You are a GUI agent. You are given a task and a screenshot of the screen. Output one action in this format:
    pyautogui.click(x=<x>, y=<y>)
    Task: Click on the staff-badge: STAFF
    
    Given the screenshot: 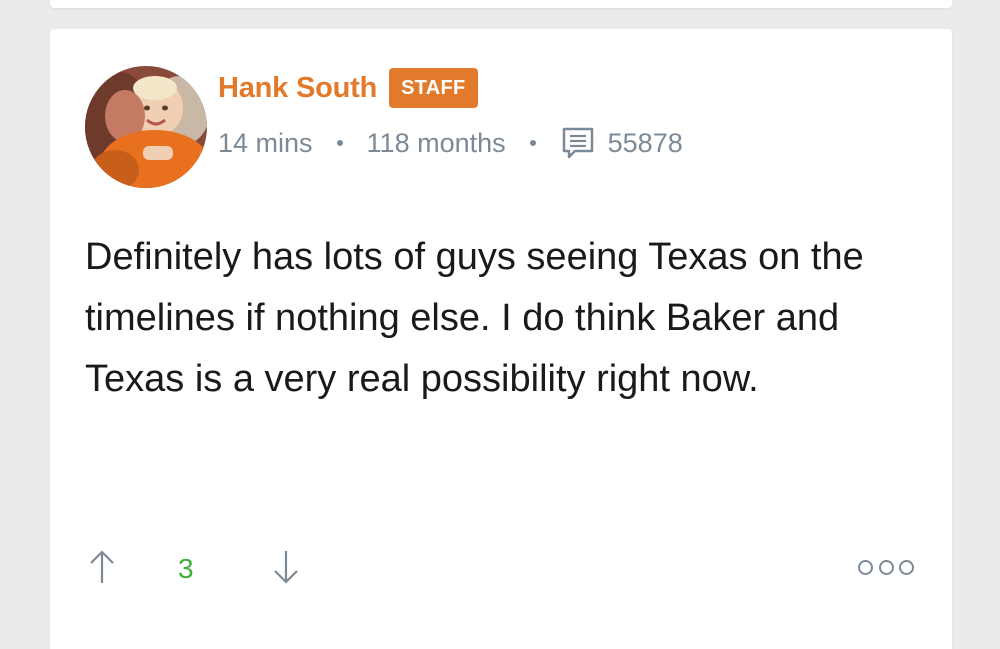 What is the action you would take?
    pyautogui.click(x=433, y=88)
    